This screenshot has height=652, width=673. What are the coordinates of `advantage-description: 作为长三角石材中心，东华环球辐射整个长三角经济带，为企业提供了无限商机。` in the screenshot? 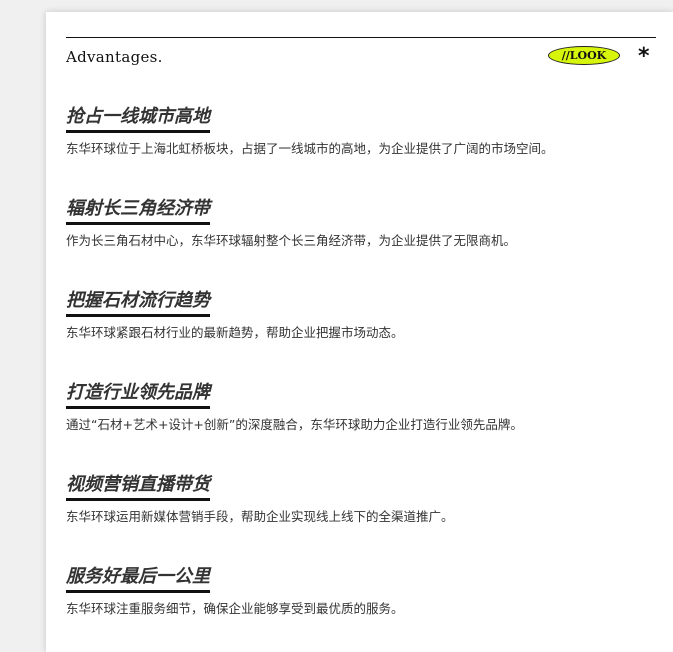 It's located at (291, 240).